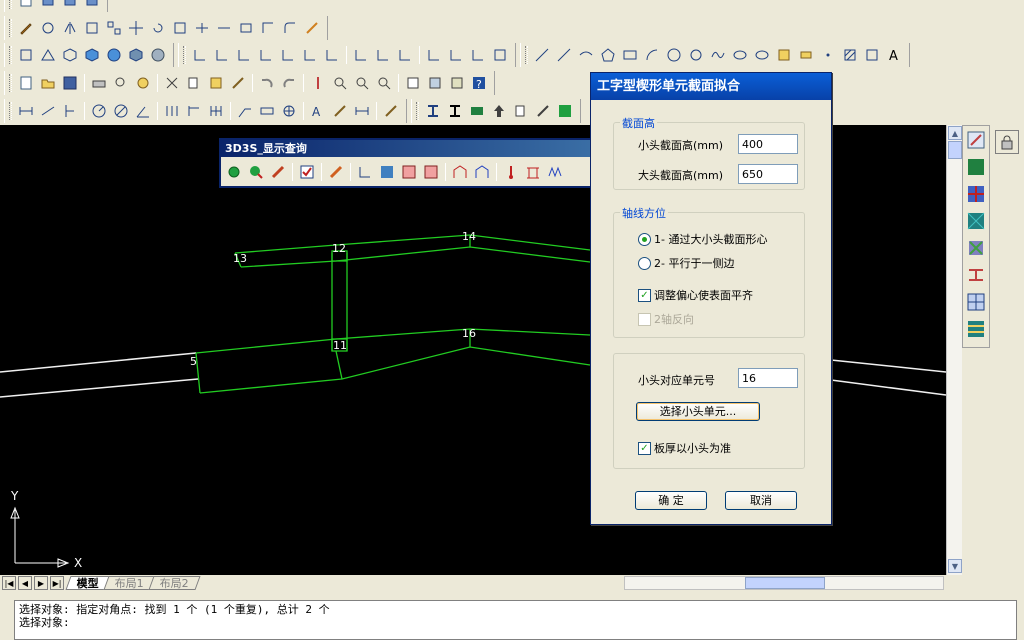 This screenshot has width=1024, height=640. Describe the element at coordinates (114, 55) in the screenshot. I see `sphere-icon` at that location.